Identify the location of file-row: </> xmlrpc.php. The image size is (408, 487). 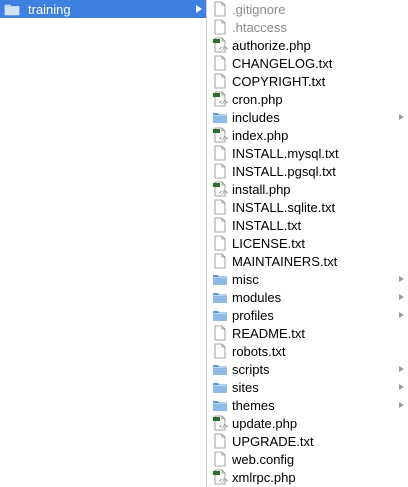
(308, 477).